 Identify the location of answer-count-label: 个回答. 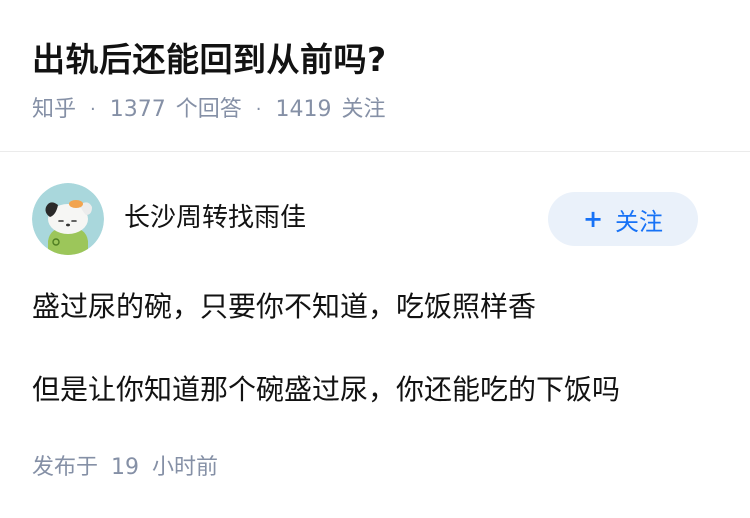
(208, 109).